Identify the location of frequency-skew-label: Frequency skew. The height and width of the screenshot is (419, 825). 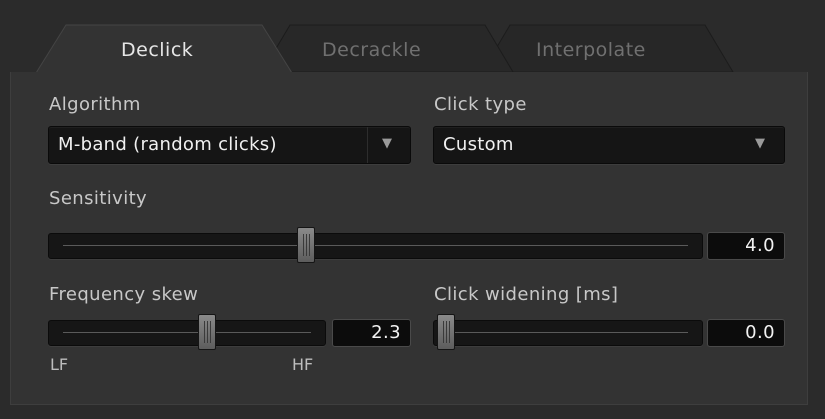
(124, 294).